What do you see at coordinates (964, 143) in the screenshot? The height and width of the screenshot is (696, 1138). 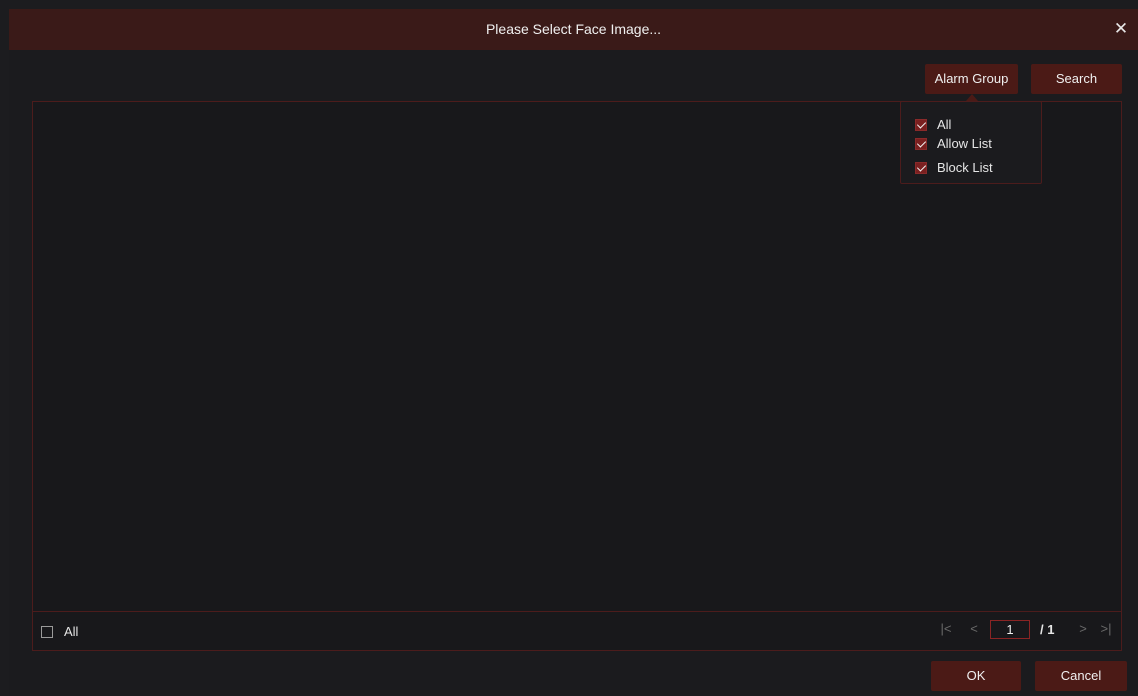 I see `option-label: Allow List` at bounding box center [964, 143].